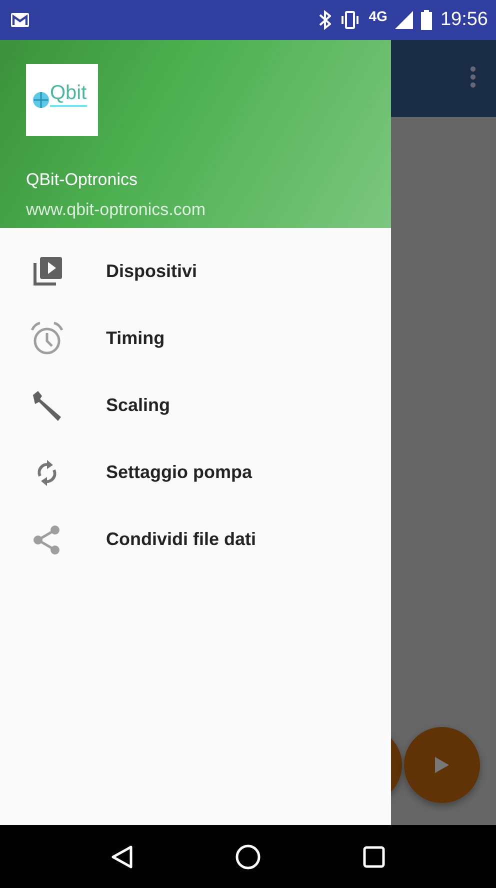  What do you see at coordinates (349, 20) in the screenshot?
I see `vibrate-icon` at bounding box center [349, 20].